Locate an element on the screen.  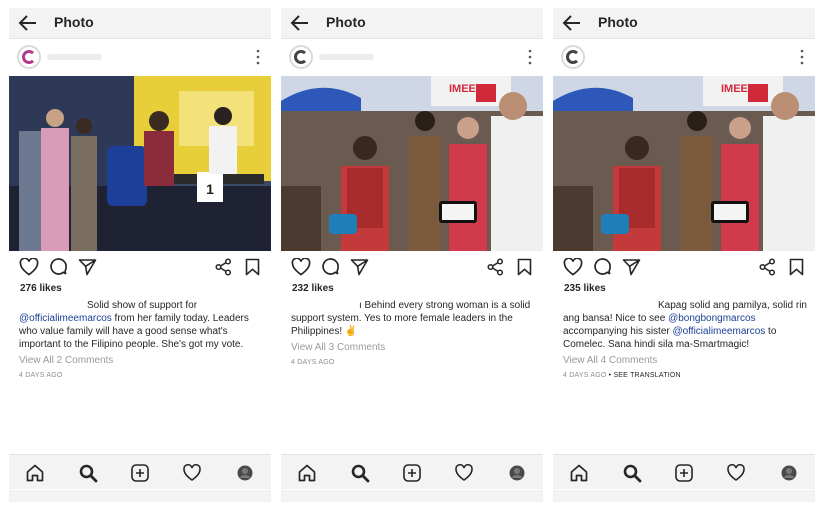
see-translation-link: • SEE TRANSLATION is located at coordinates (644, 375).